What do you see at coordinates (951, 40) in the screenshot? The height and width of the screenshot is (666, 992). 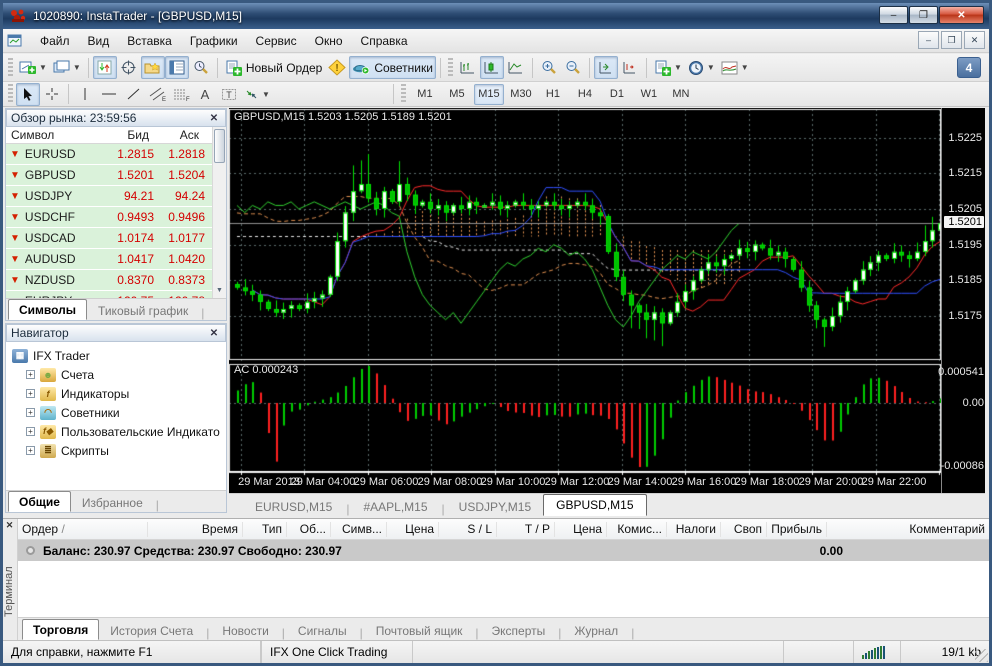 I see `mdi-restore-button: ❐` at bounding box center [951, 40].